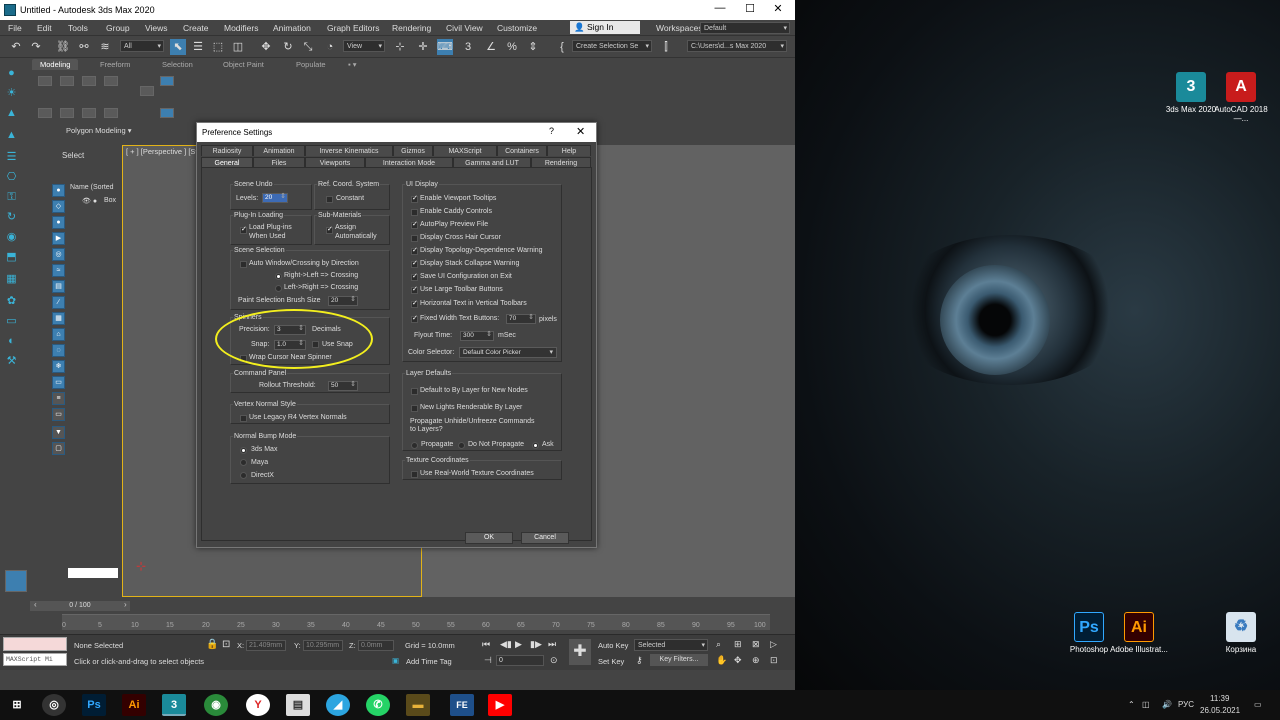 The width and height of the screenshot is (1280, 720). I want to click on fe-app-icon: FE, so click(462, 705).